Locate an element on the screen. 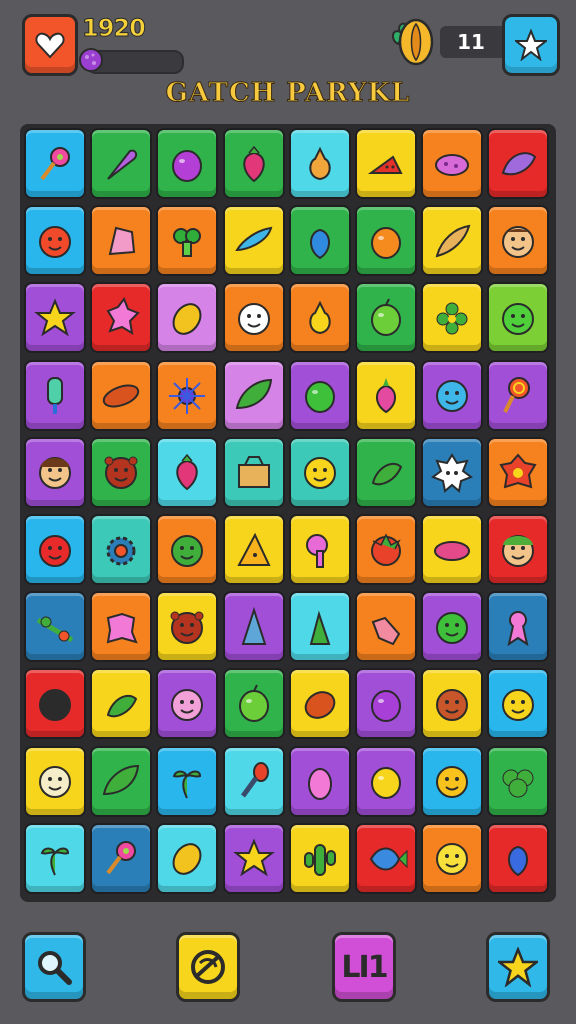  search-button is located at coordinates (54, 967).